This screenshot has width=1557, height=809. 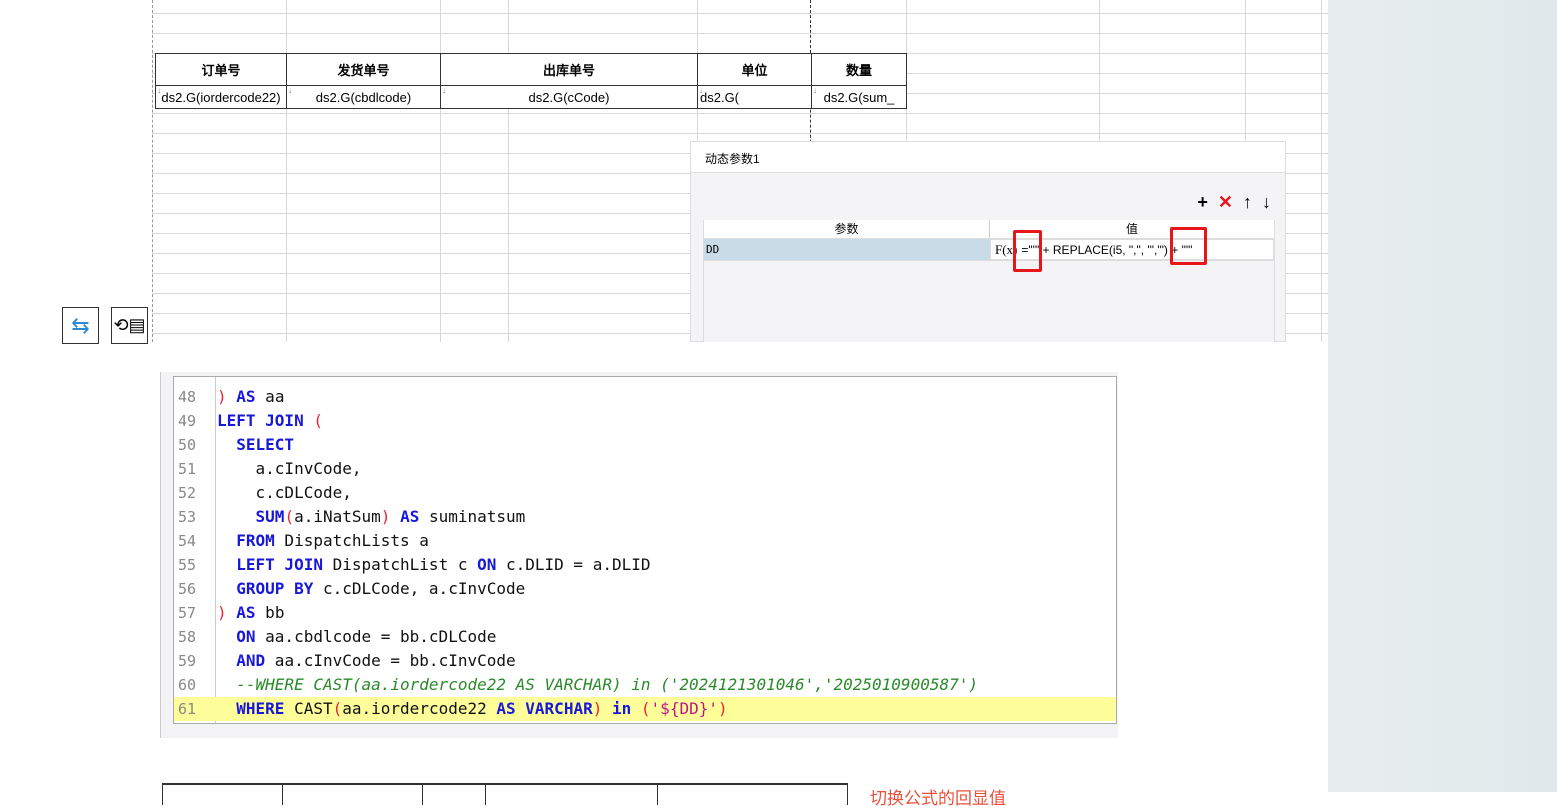 I want to click on code-line: 54 FROM DispatchLists a, so click(x=645, y=541).